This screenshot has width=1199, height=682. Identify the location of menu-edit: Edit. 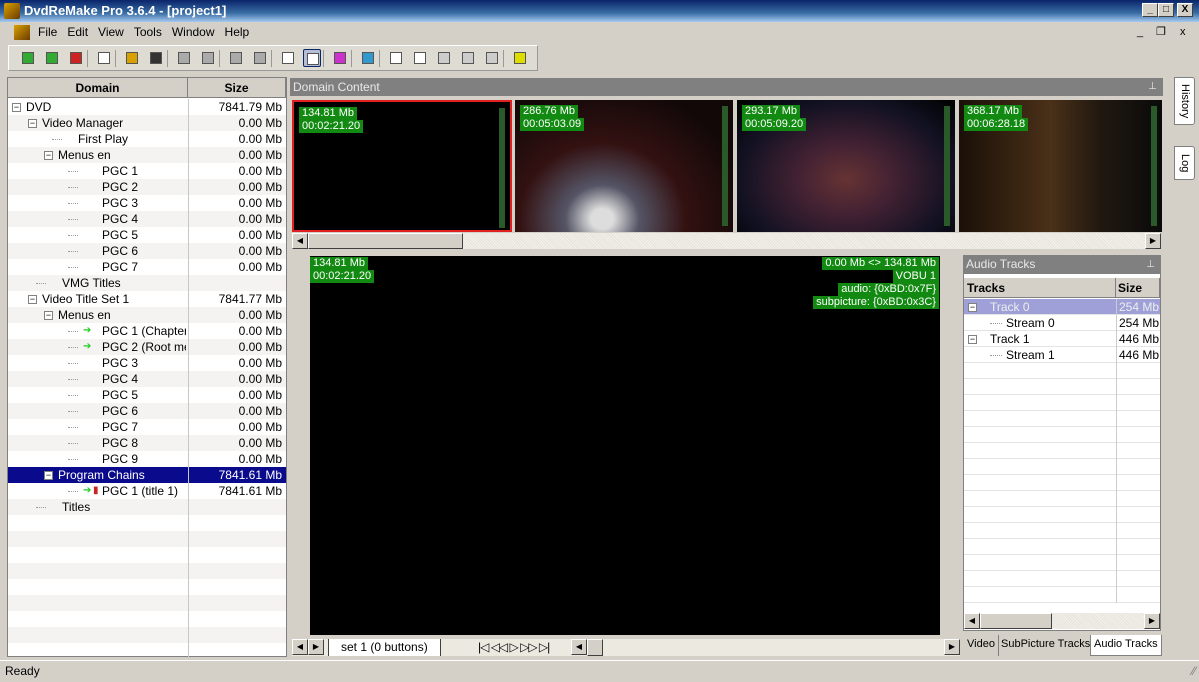
(77, 32).